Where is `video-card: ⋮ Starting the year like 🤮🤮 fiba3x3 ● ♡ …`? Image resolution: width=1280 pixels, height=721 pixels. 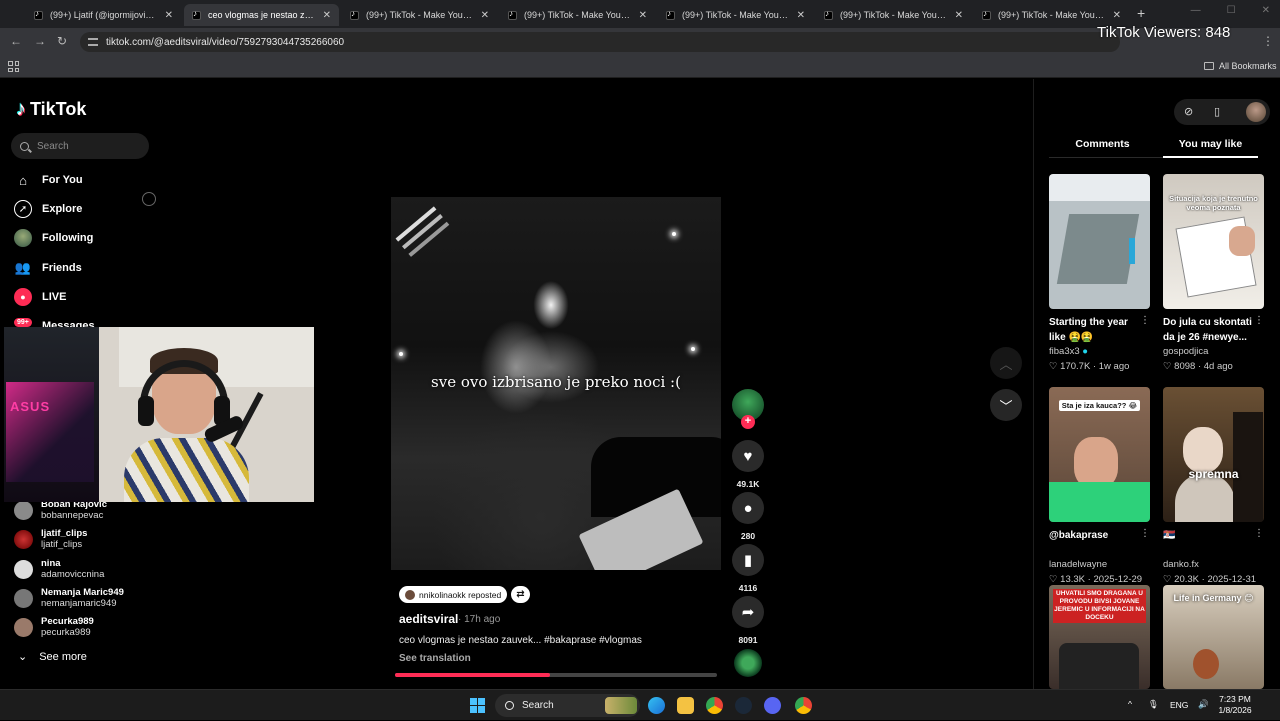
video-card: ⋮ Starting the year like 🤮🤮 fiba3x3 ● ♡ … is located at coordinates (1099, 273).